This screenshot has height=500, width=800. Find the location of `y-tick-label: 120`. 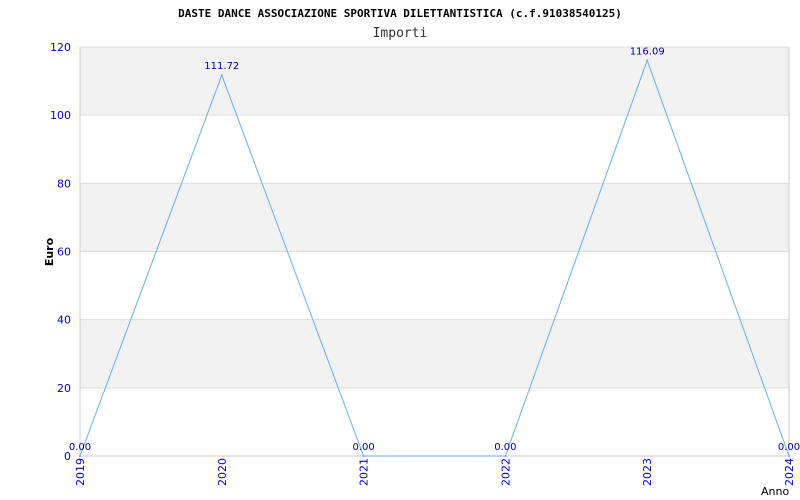

y-tick-label: 120 is located at coordinates (60, 47).